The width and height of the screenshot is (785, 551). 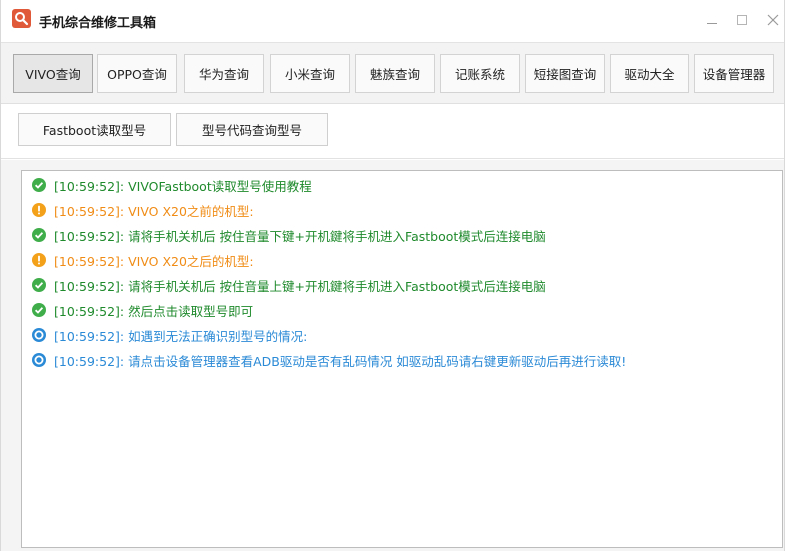 I want to click on tab-drivers: 驱动大全, so click(x=649, y=73).